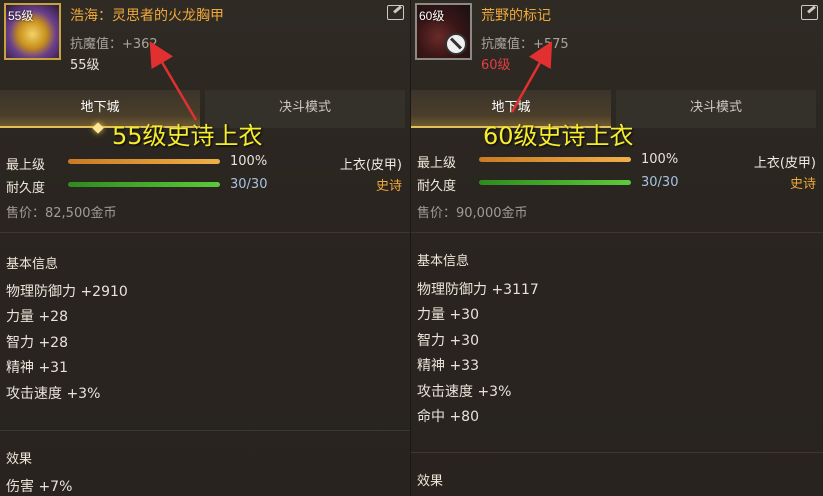 The image size is (823, 496). I want to click on magic-resist-value: 抗魔值：+362, so click(114, 44).